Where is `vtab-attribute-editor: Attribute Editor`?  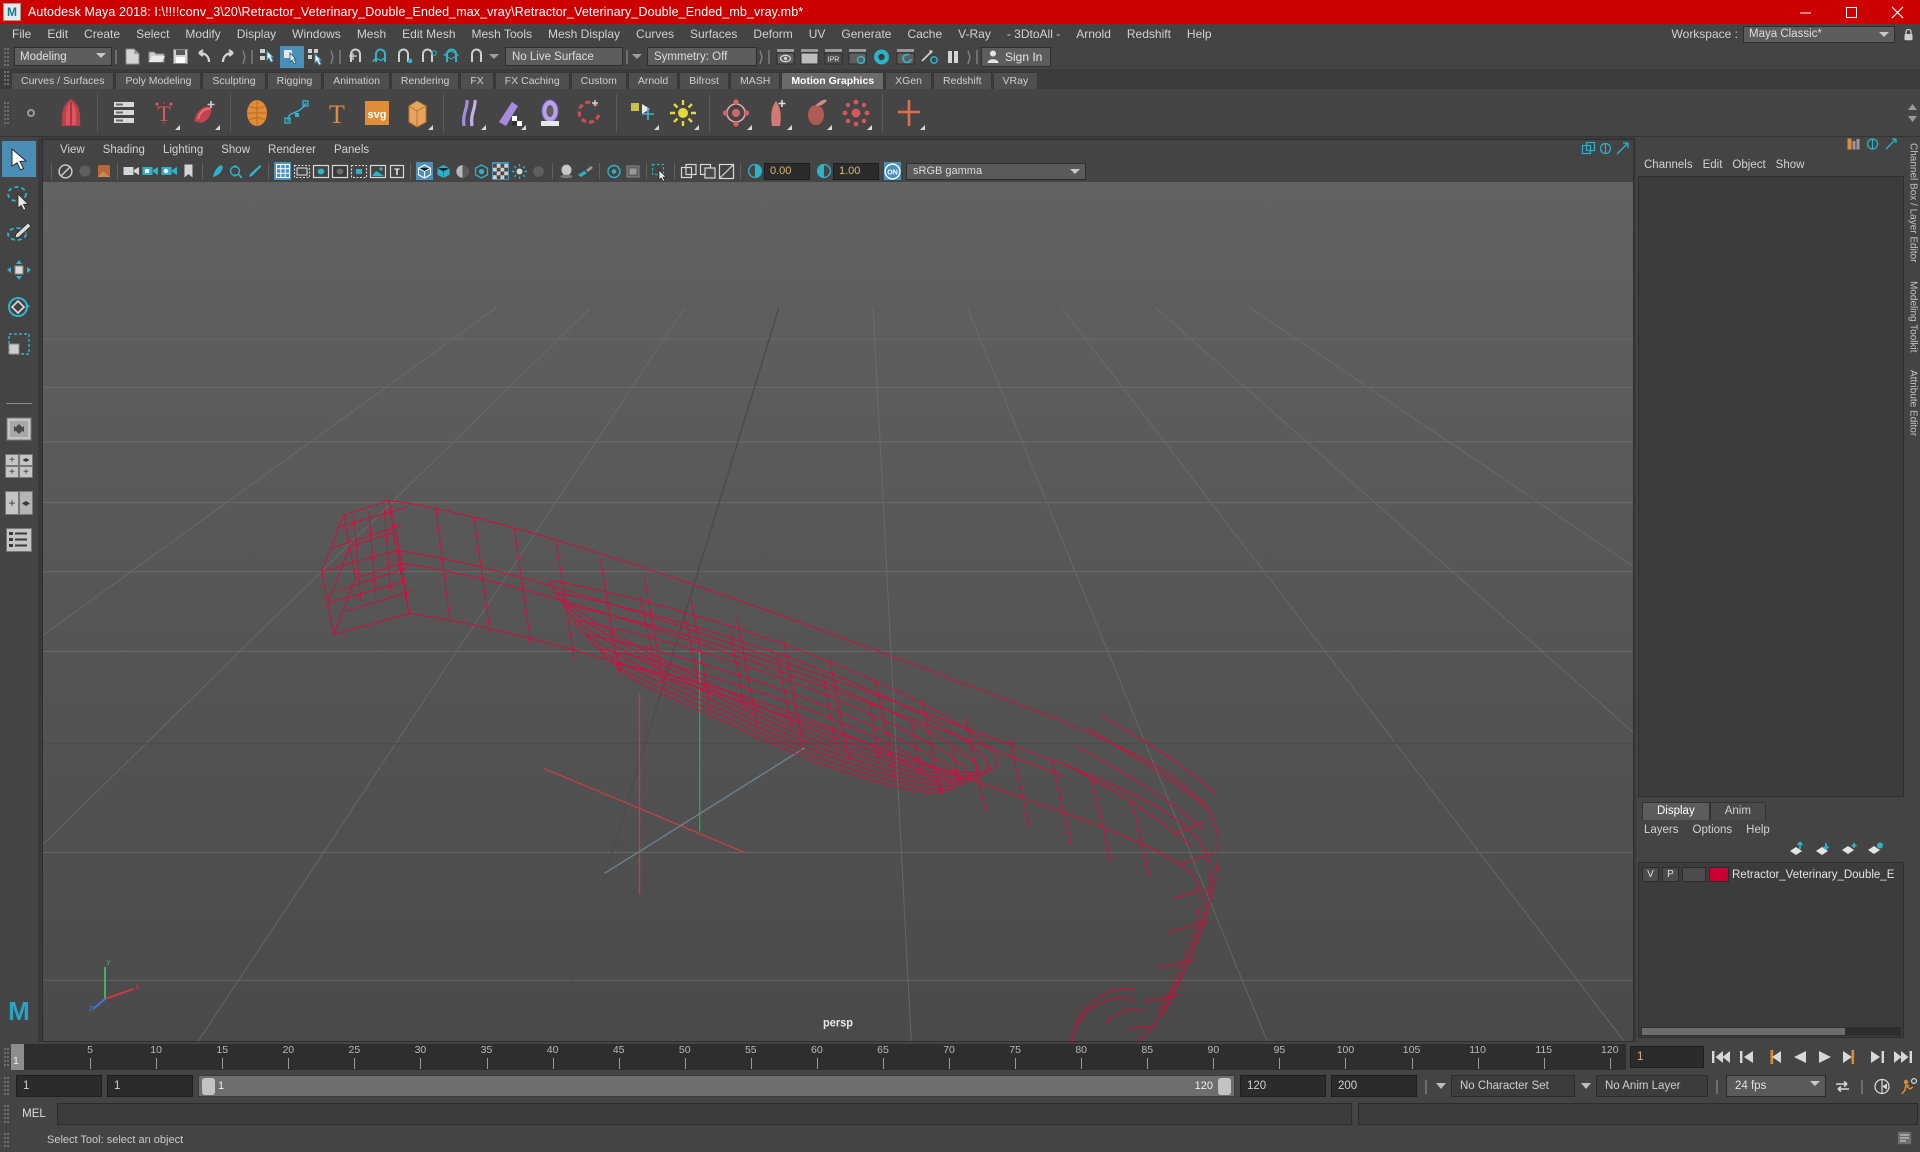 vtab-attribute-editor: Attribute Editor is located at coordinates (1913, 403).